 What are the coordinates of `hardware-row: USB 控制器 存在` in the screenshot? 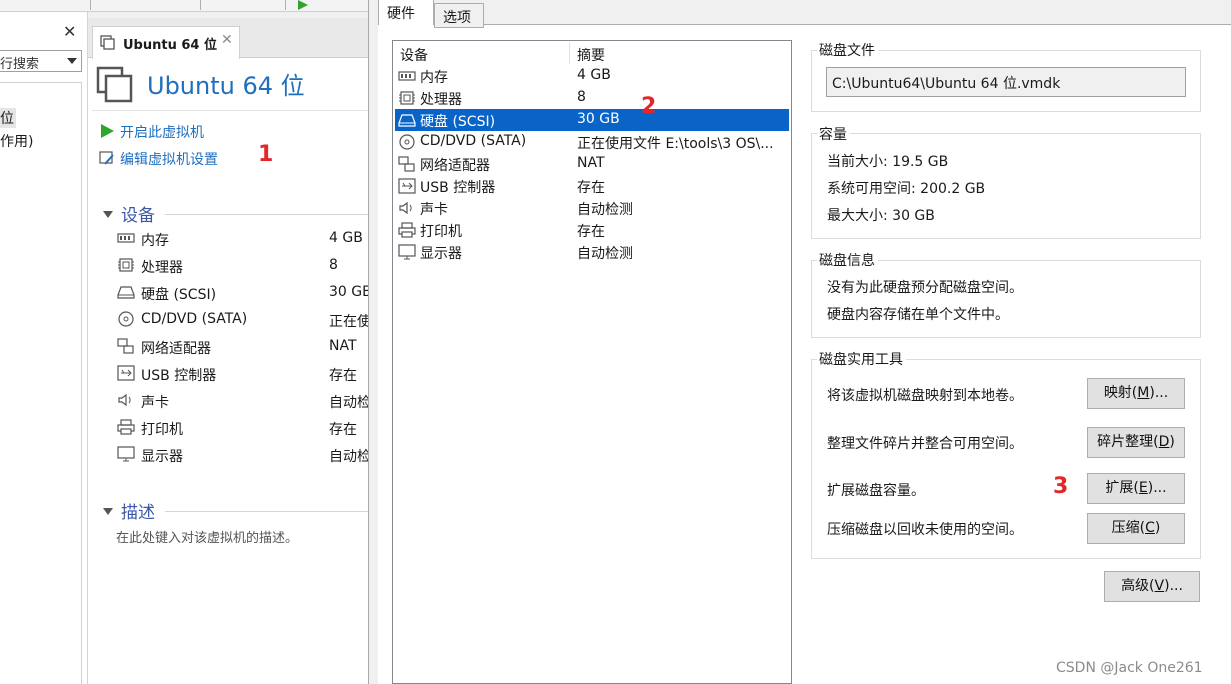 It's located at (592, 186).